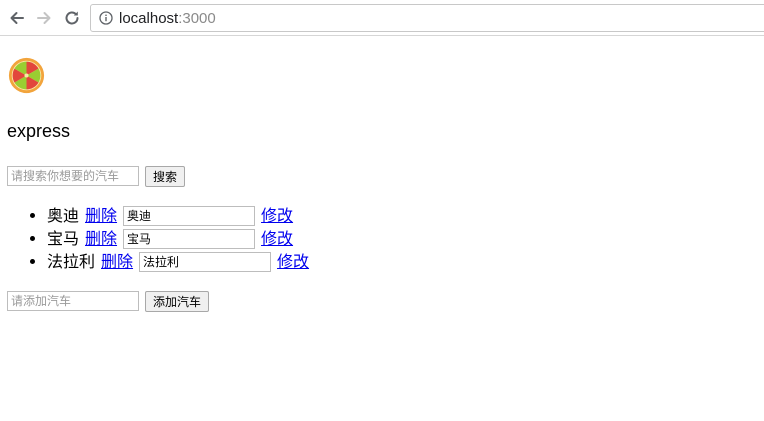  I want to click on citrus-logo-icon, so click(26, 75).